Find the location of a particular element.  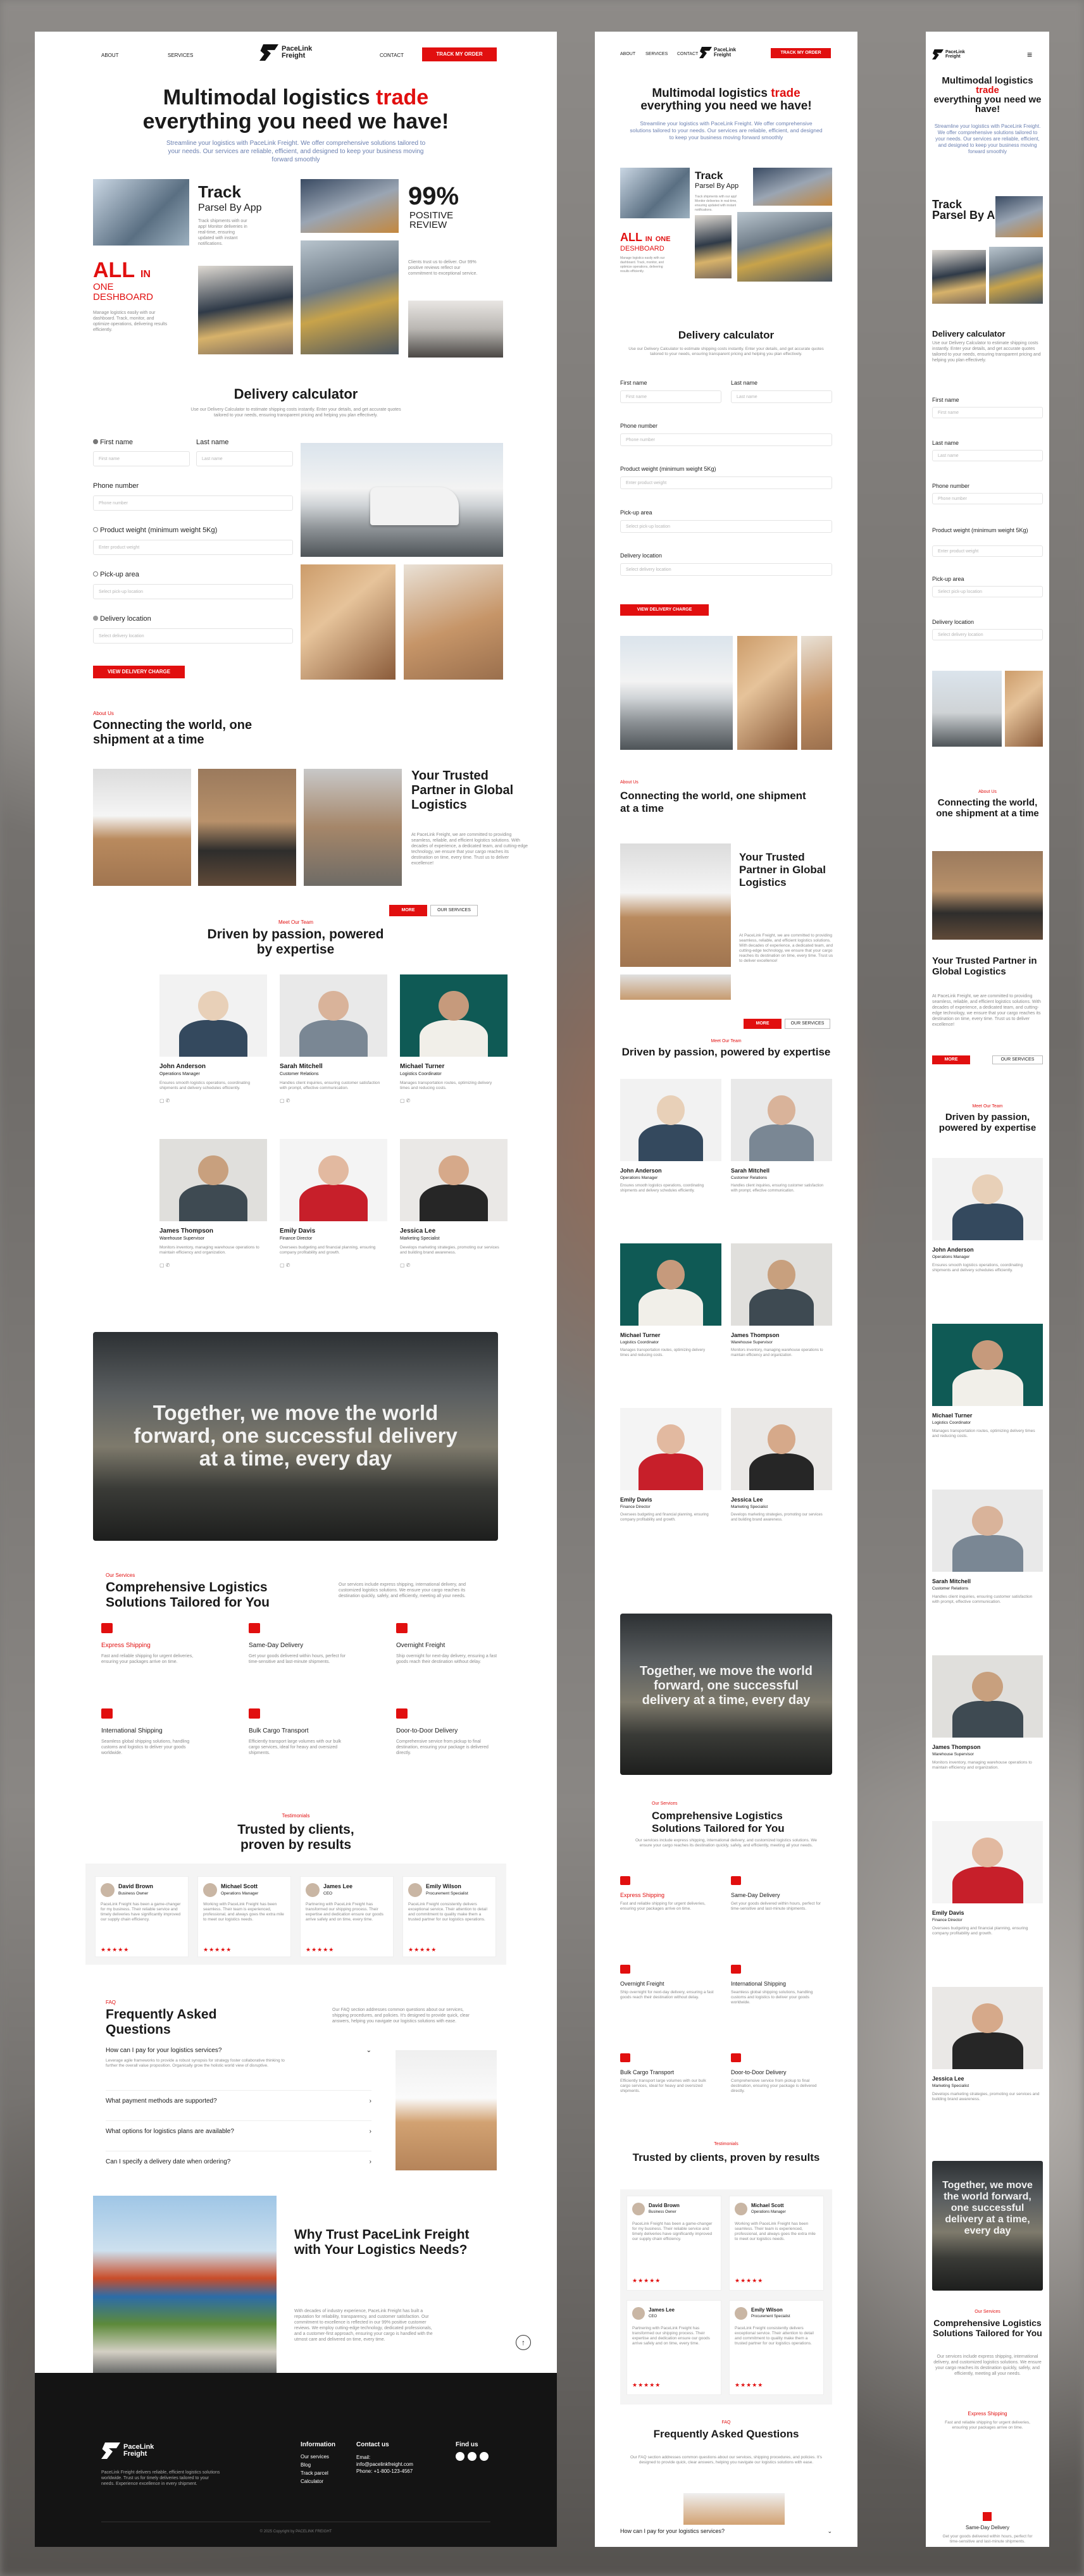

tape-image is located at coordinates (817, 693).